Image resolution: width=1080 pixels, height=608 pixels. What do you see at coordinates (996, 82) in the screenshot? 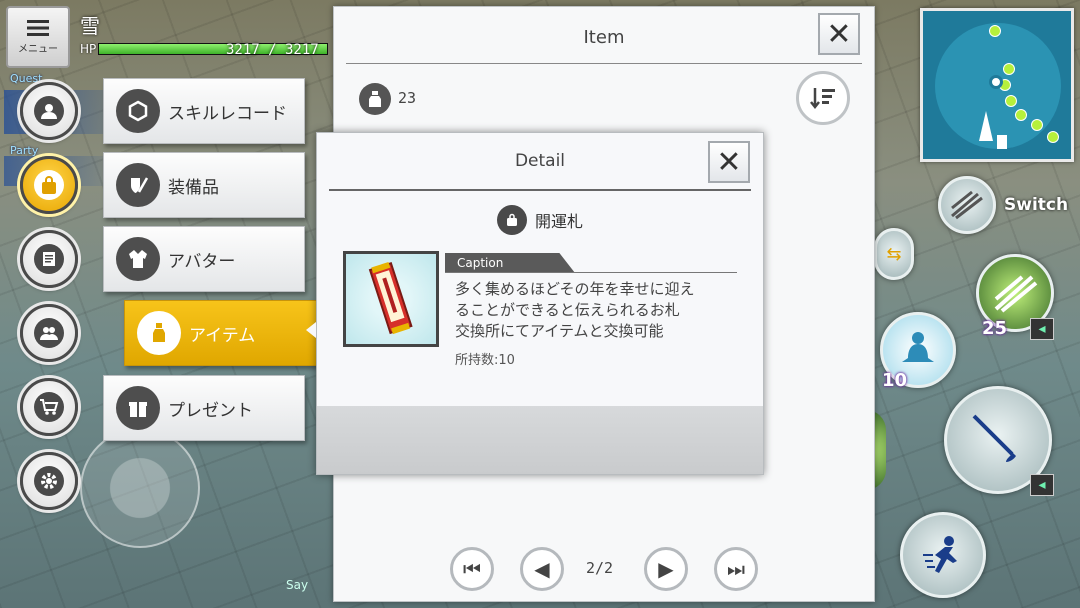
I see `player-position-icon` at bounding box center [996, 82].